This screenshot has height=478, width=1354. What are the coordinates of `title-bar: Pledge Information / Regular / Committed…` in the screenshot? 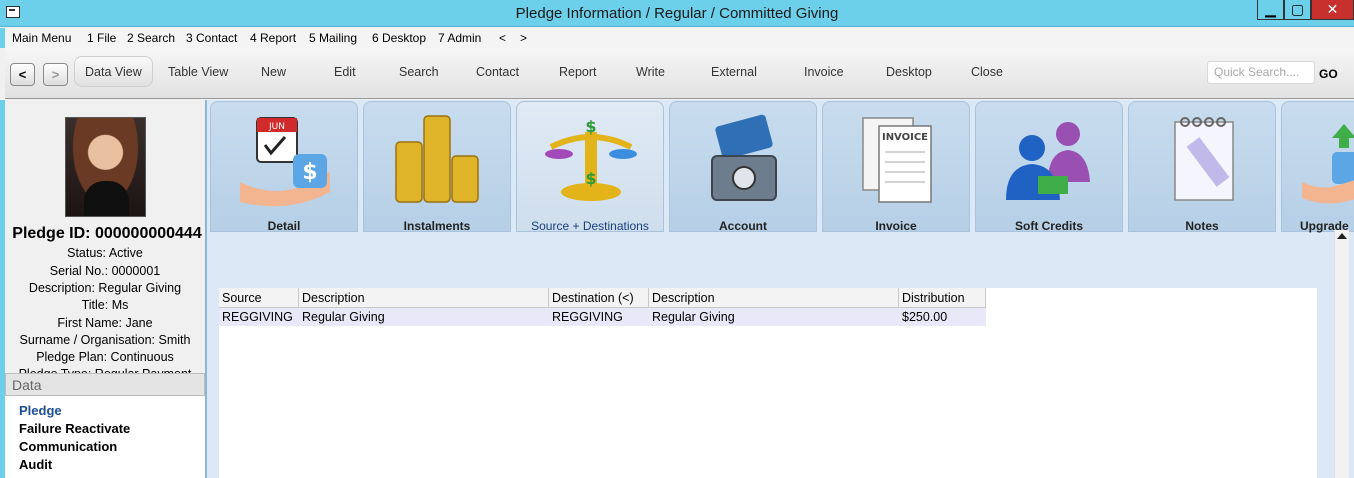 It's located at (677, 13).